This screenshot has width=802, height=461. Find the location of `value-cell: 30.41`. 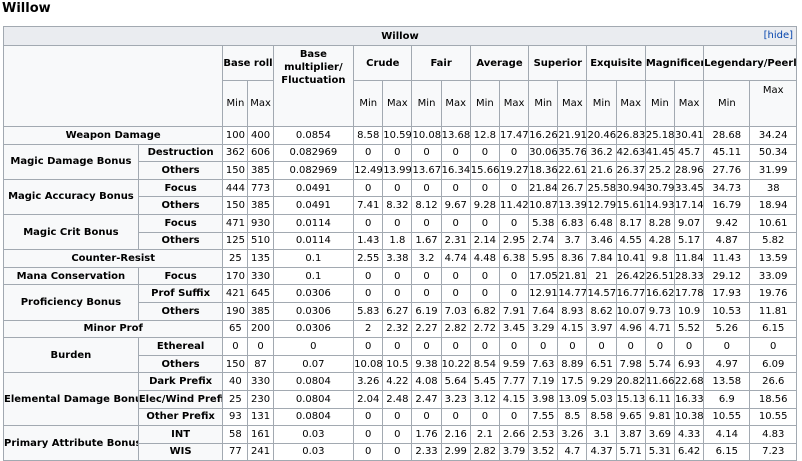

value-cell: 30.41 is located at coordinates (689, 135).